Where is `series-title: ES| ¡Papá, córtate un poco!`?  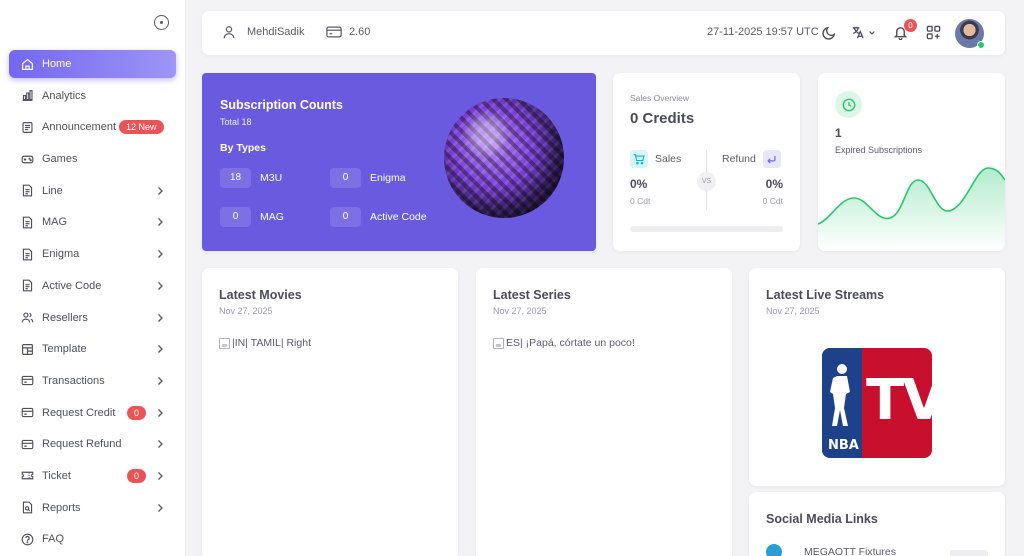 series-title: ES| ¡Papá, córtate un poco! is located at coordinates (570, 343).